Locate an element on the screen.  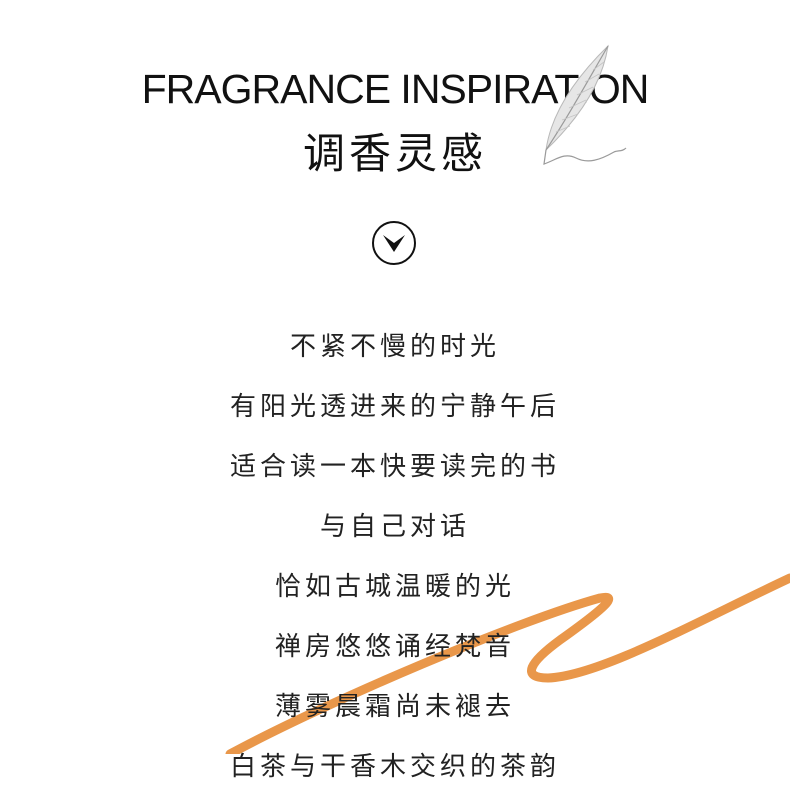
poem-line: 恰如古城温暖的光 is located at coordinates (394, 587).